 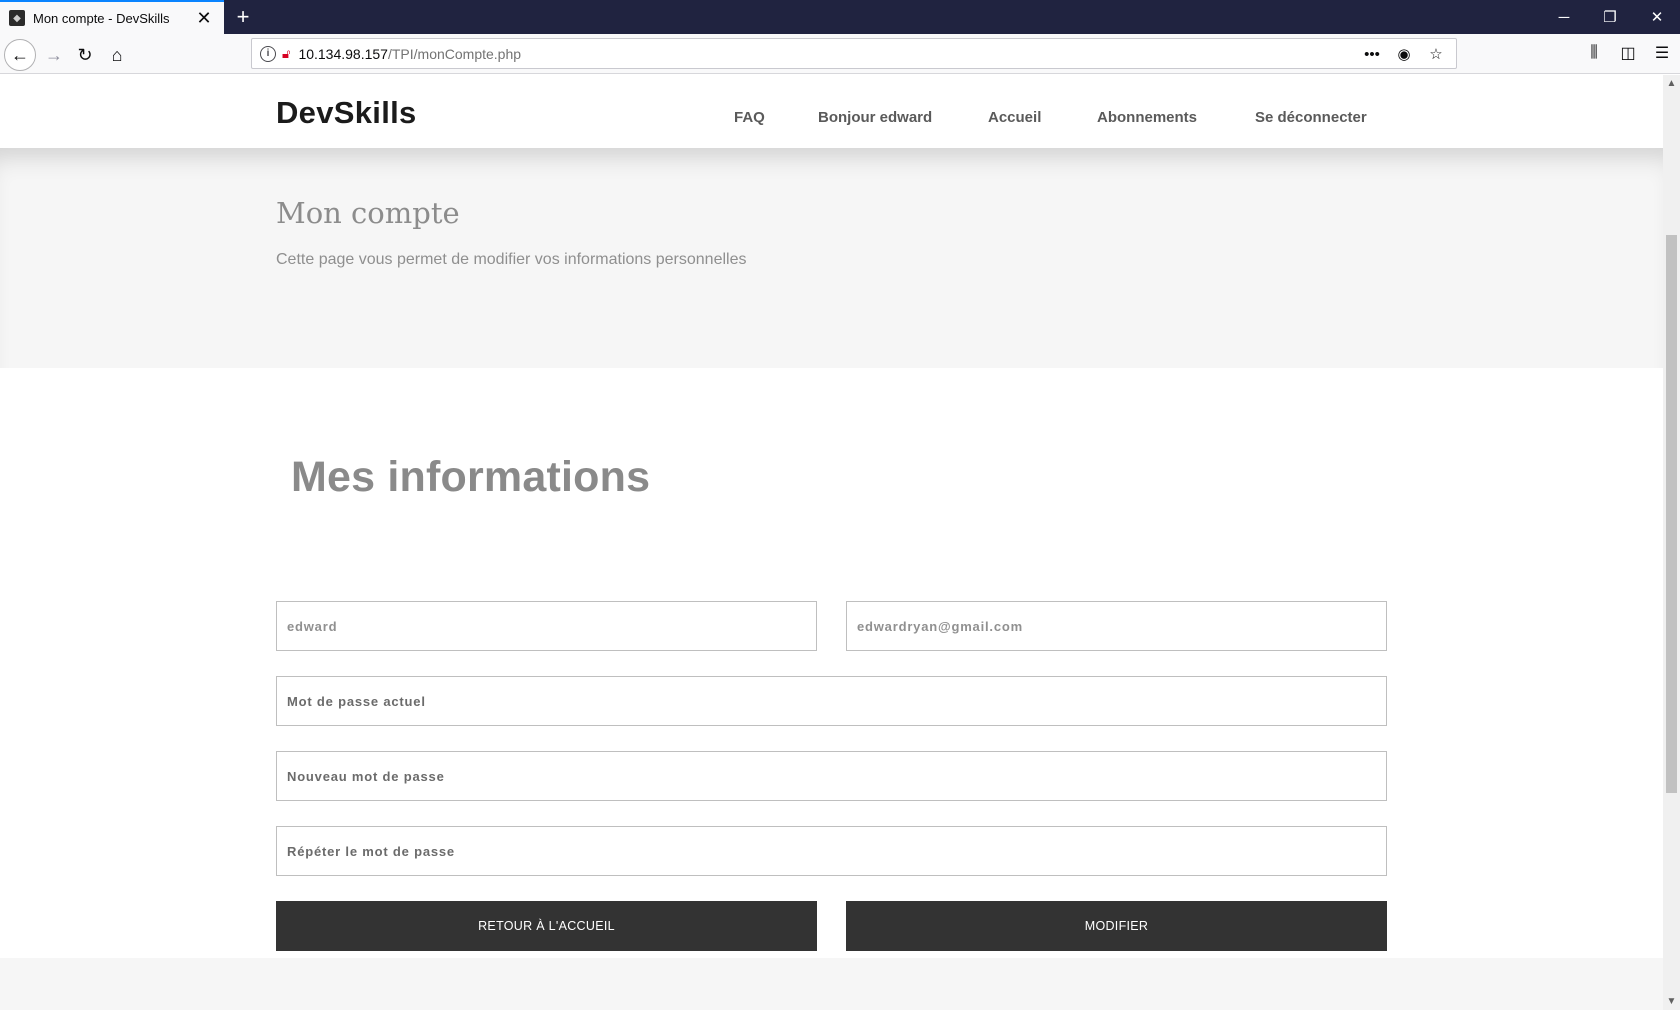 I want to click on new-password-field: Nouveau mot de passe, so click(x=831, y=776).